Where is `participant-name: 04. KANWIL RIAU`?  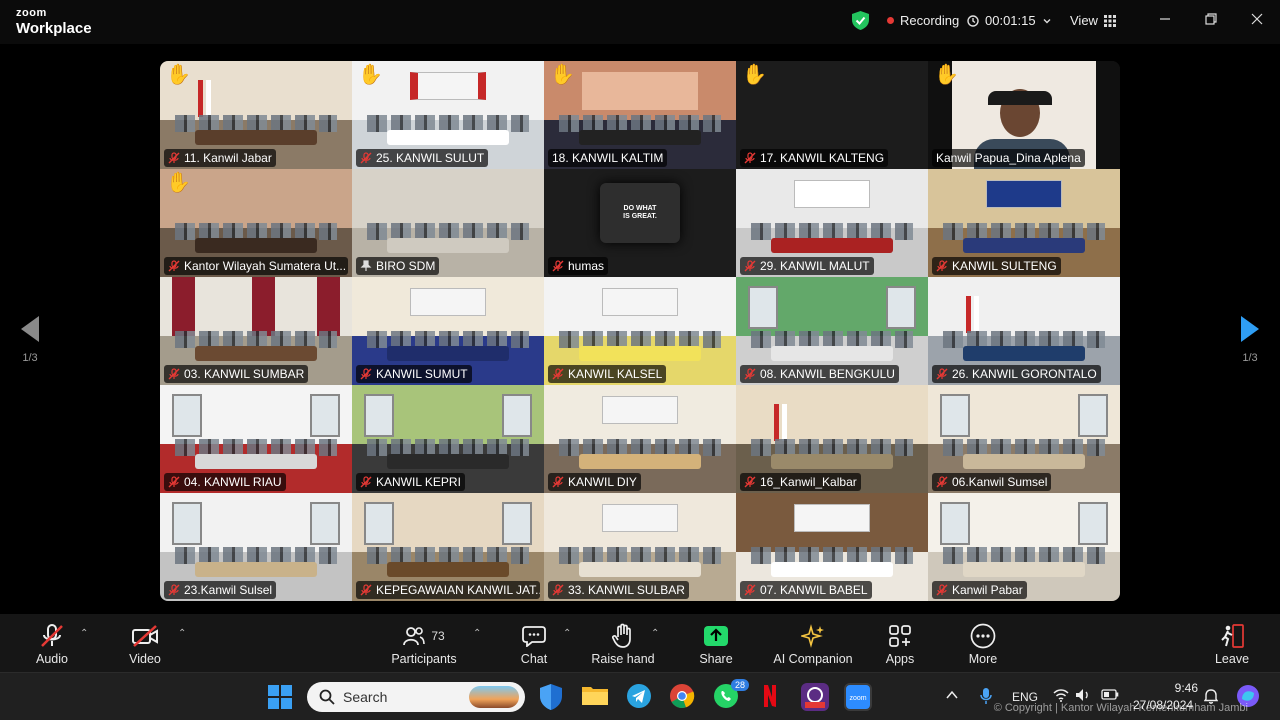
participant-name: 04. KANWIL RIAU is located at coordinates (233, 482).